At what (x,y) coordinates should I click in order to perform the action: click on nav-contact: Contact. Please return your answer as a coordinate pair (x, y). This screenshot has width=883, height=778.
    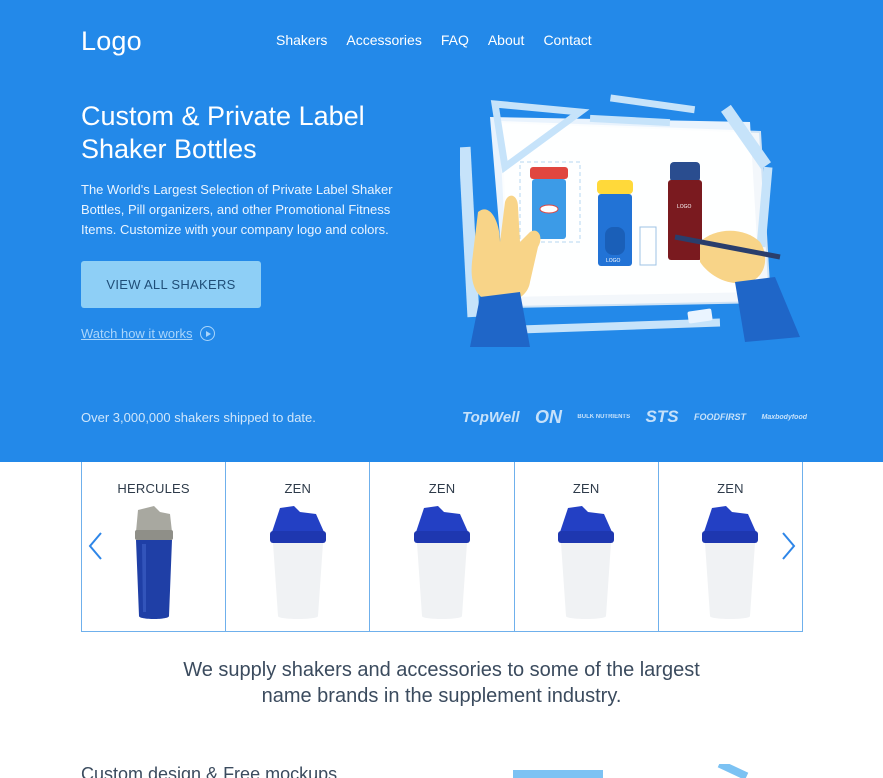
    Looking at the image, I should click on (567, 40).